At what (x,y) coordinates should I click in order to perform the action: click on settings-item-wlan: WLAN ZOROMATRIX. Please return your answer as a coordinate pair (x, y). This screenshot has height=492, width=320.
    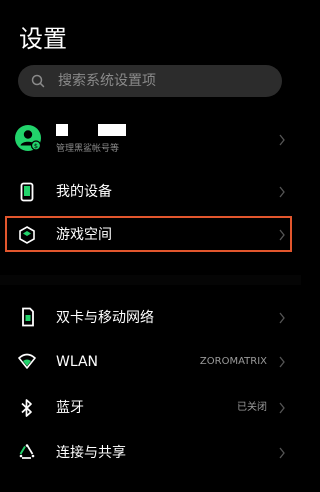
    Looking at the image, I should click on (150, 362).